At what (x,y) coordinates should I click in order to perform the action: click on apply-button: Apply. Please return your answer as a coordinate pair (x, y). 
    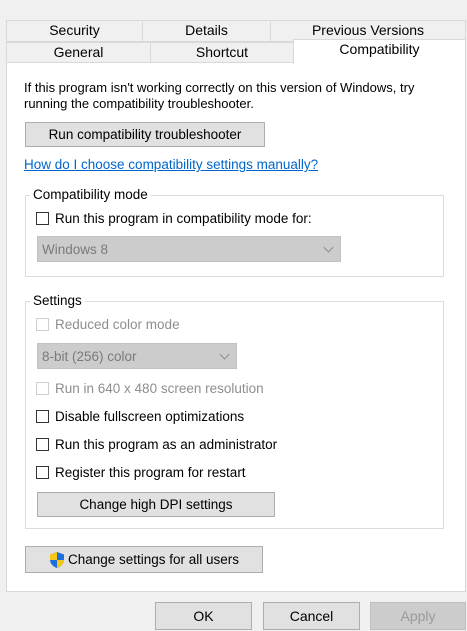
    Looking at the image, I should click on (418, 616).